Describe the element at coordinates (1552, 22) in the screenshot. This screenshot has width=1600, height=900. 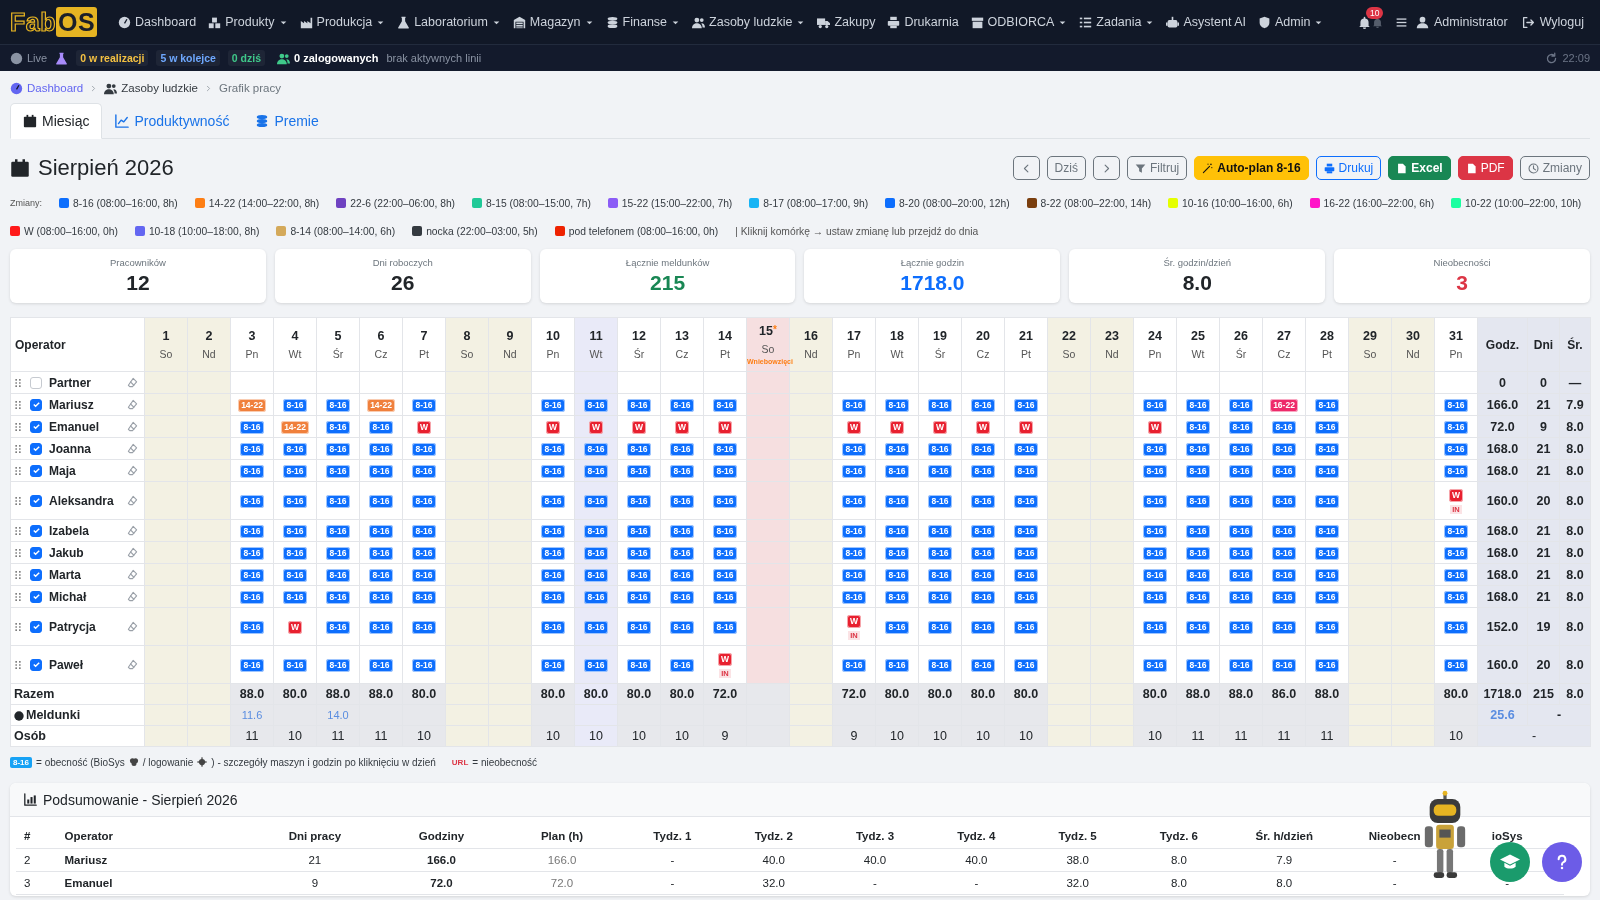
I see `logout-link: Wyloguj` at that location.